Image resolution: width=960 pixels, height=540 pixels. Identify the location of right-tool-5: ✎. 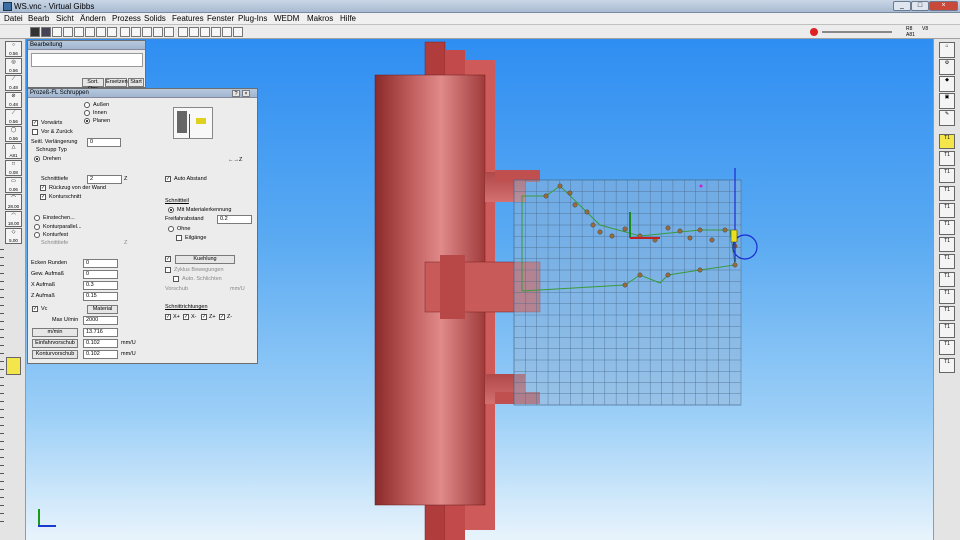
(947, 118).